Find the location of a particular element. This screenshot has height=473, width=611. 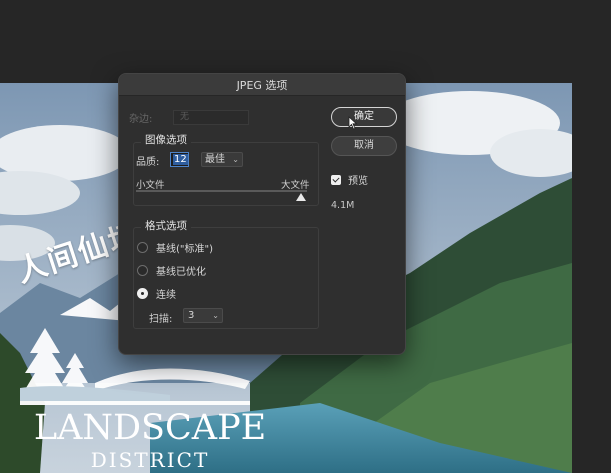

dialog-title: JPEG 选项 is located at coordinates (262, 85).